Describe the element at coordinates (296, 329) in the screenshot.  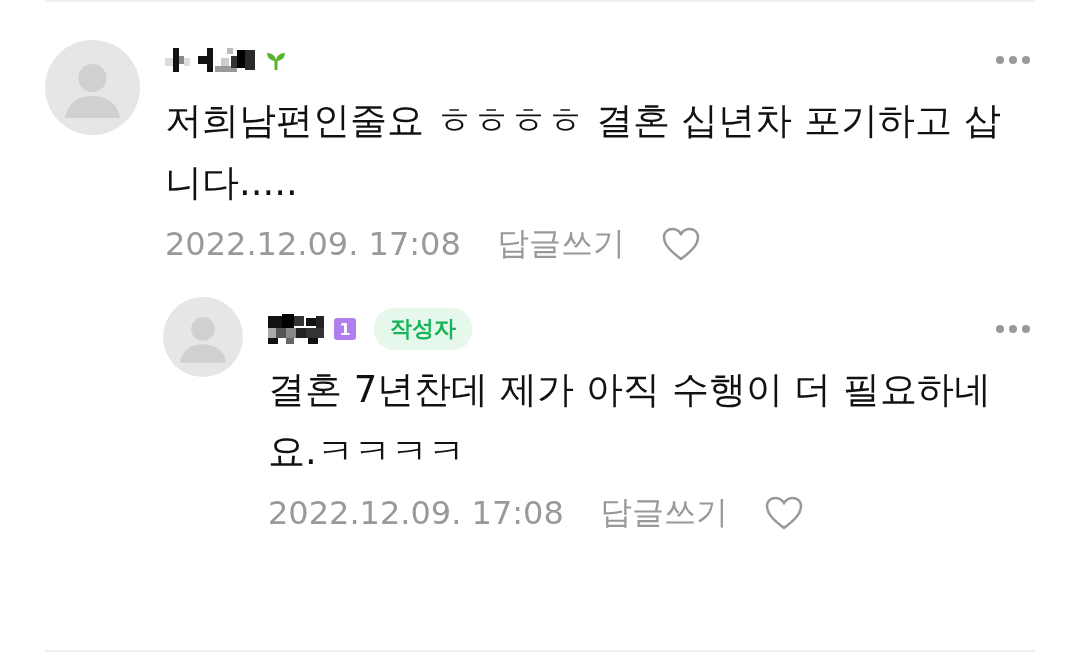
I see `pixelated-name-drawing` at that location.